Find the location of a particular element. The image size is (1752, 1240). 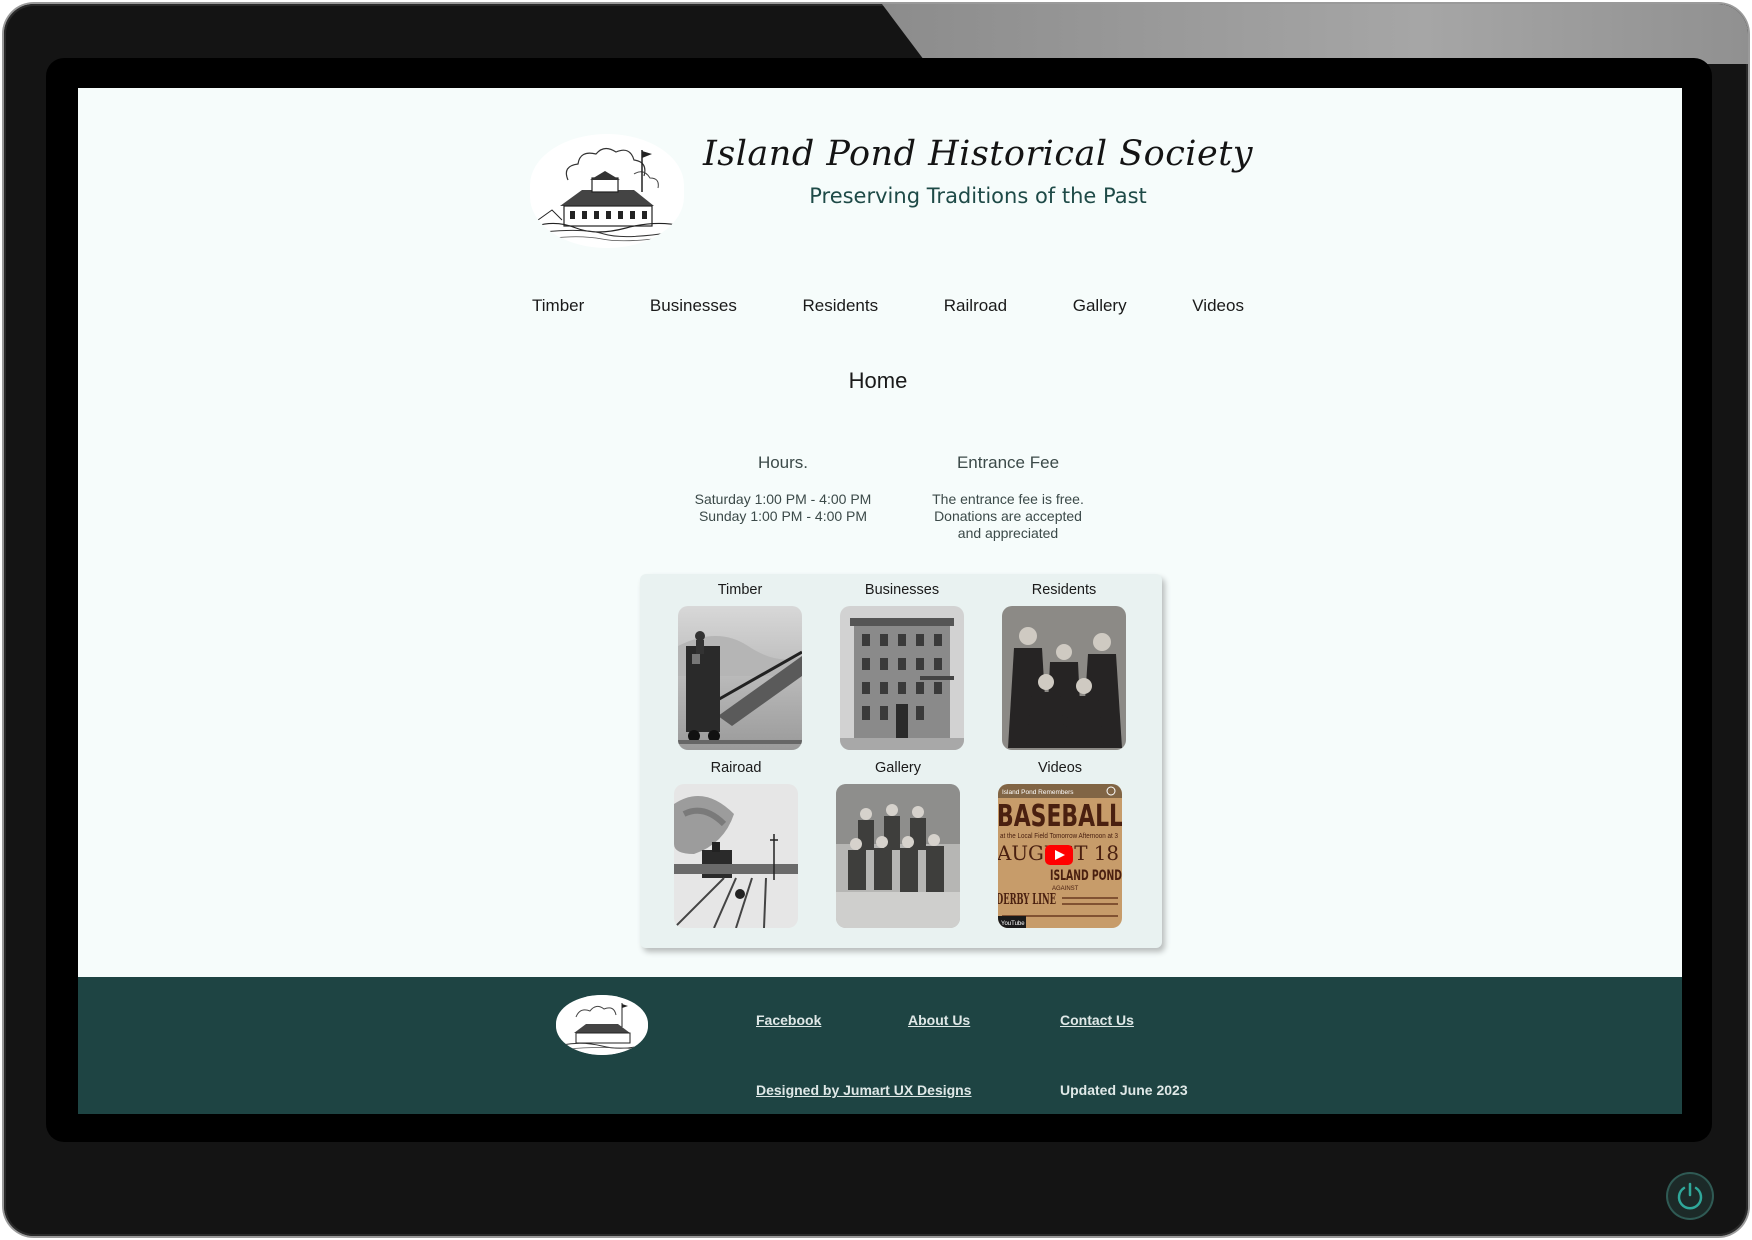

play-button-icon is located at coordinates (1059, 855).